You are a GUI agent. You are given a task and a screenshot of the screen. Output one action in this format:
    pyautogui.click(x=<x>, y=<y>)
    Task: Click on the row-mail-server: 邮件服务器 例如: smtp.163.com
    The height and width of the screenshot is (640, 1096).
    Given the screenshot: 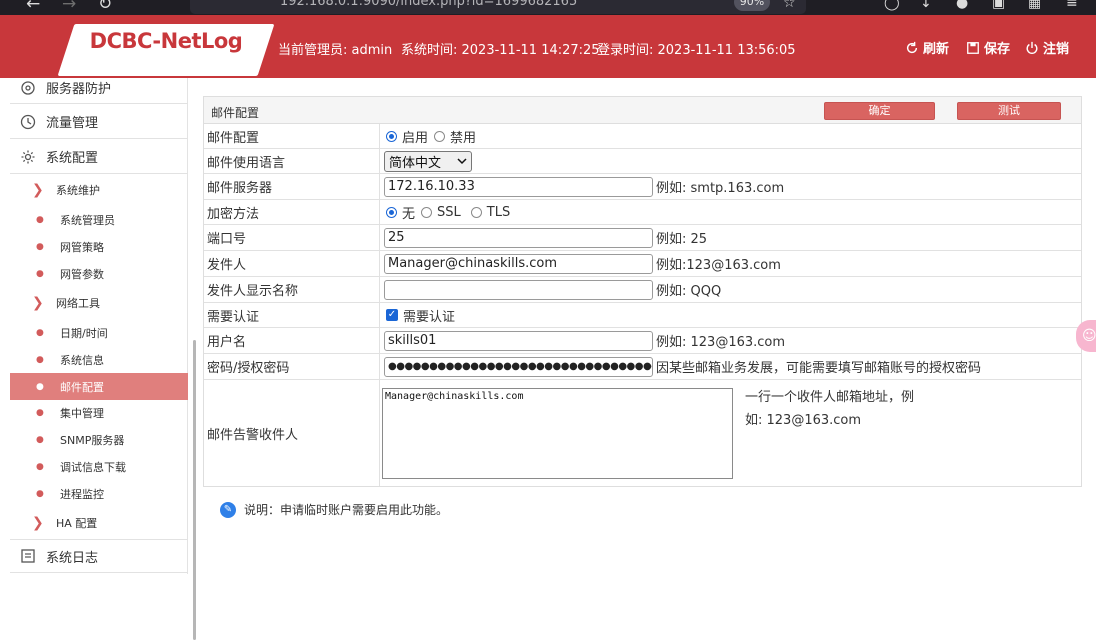 What is the action you would take?
    pyautogui.click(x=642, y=187)
    